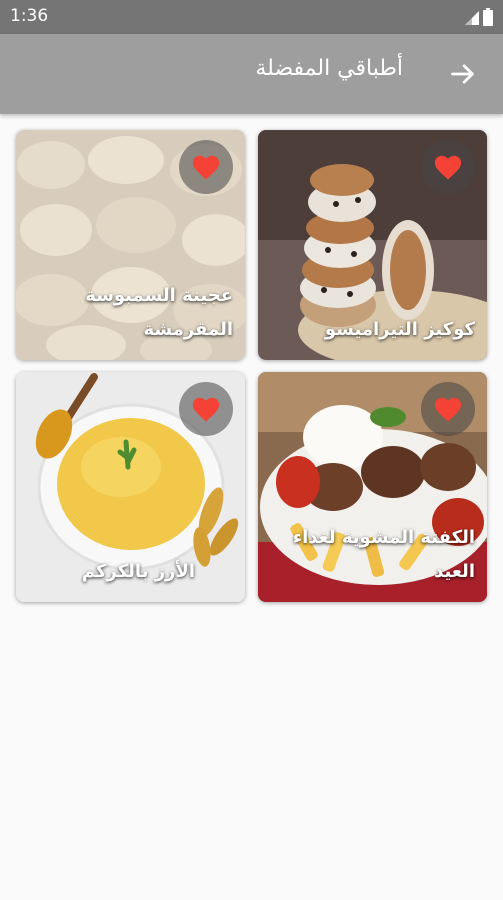 The image size is (503, 900). Describe the element at coordinates (329, 68) in the screenshot. I see `page-title: أطباقي المفضلة` at that location.